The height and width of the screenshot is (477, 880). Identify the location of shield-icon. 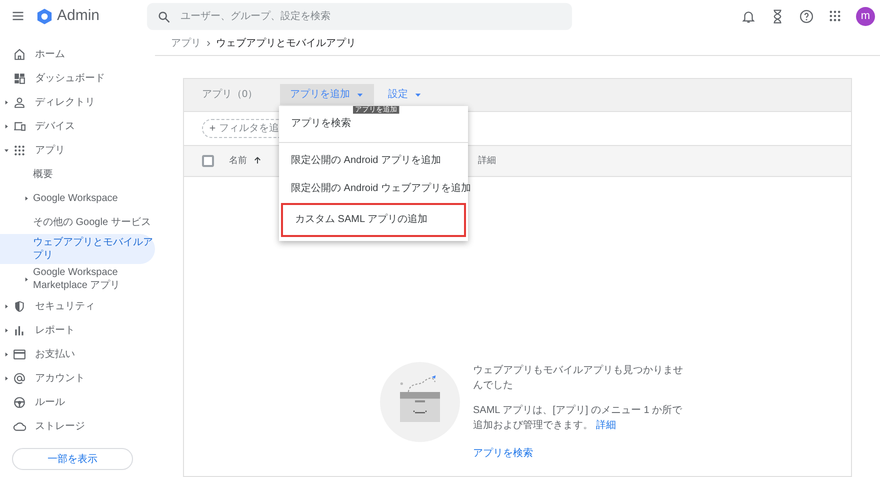
(19, 306).